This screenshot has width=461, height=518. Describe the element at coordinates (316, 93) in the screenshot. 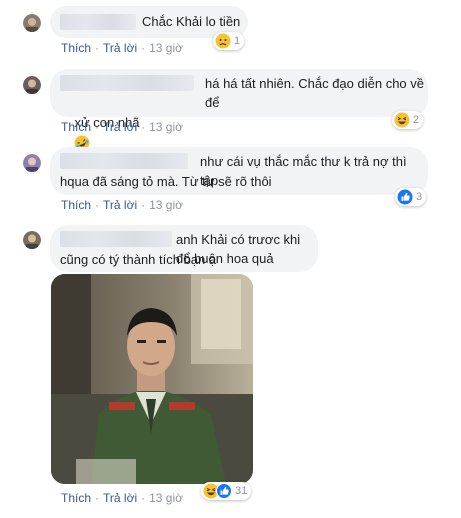

I see `comment-text-line1: há há tất nhiên. Chắc đạo diễn cho về để` at that location.